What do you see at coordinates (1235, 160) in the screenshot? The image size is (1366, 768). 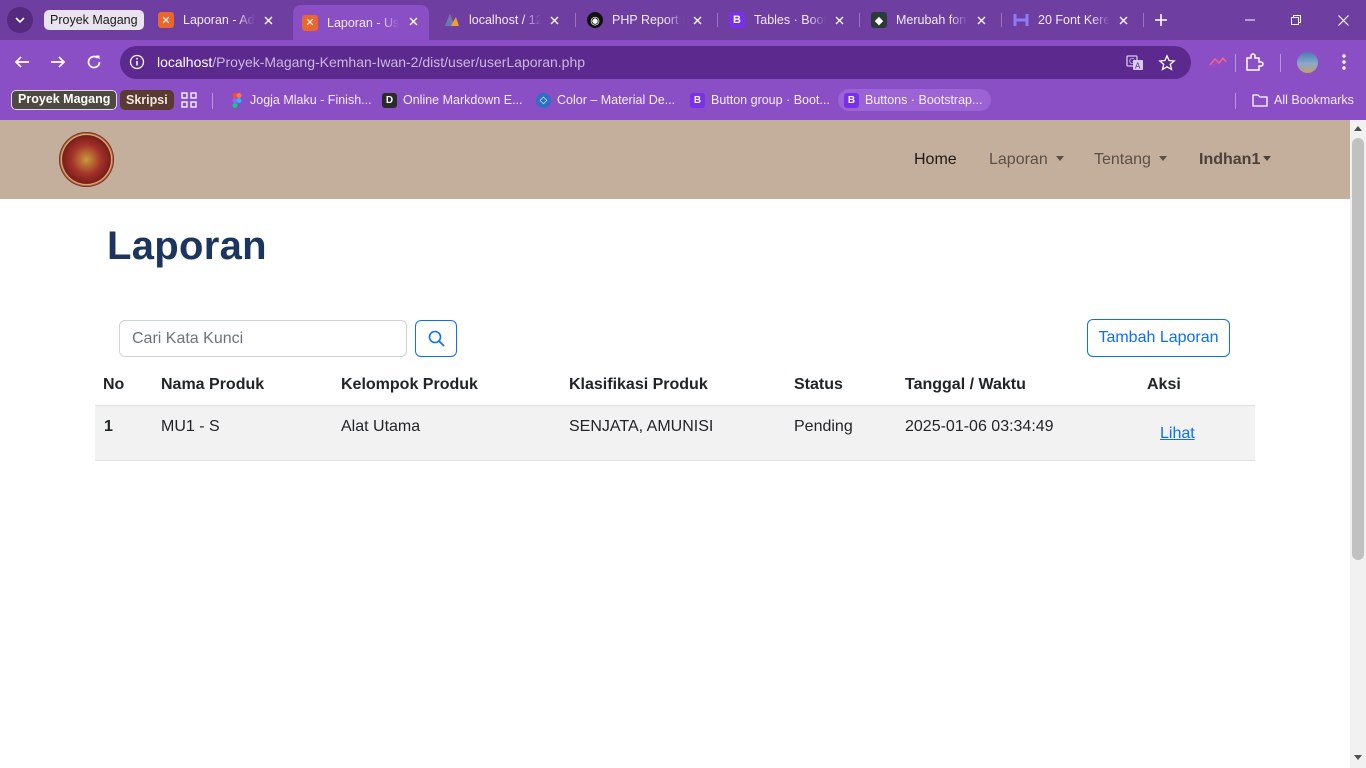 I see `nav-user-dropdown: Indhan1` at bounding box center [1235, 160].